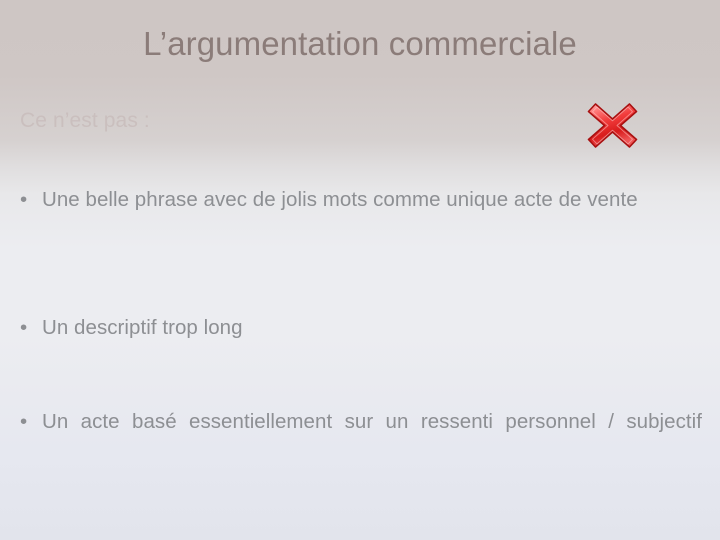 This screenshot has height=540, width=720. I want to click on page-title: L’argumentation commerciale, so click(360, 43).